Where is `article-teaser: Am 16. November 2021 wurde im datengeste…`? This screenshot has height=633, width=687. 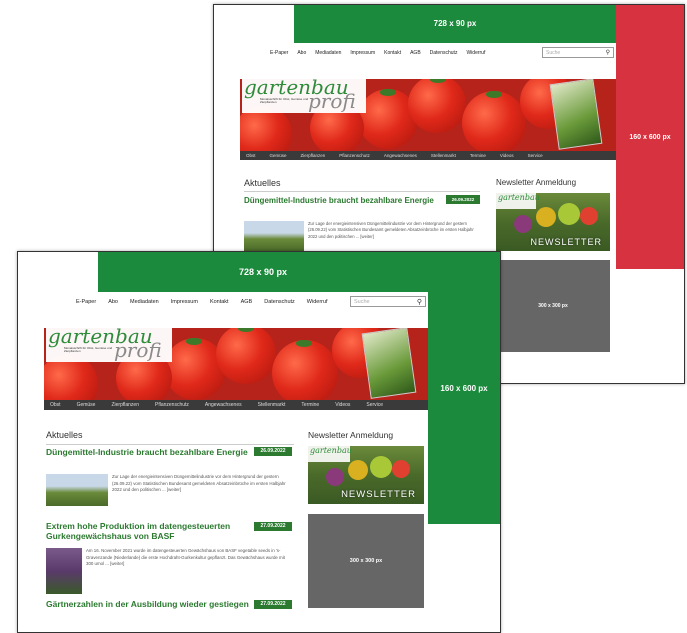
article-teaser: Am 16. November 2021 wurde im datengeste… is located at coordinates (185, 557).